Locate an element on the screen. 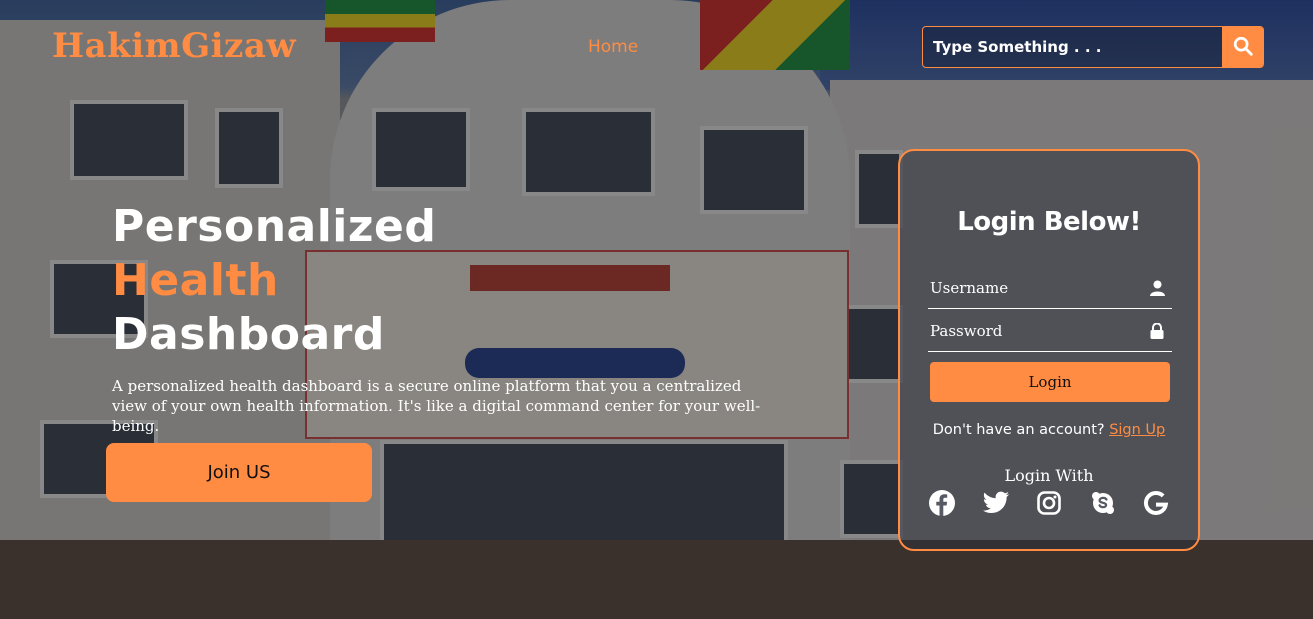 Image resolution: width=1313 pixels, height=619 pixels. site-logo: HakimGizaw is located at coordinates (174, 46).